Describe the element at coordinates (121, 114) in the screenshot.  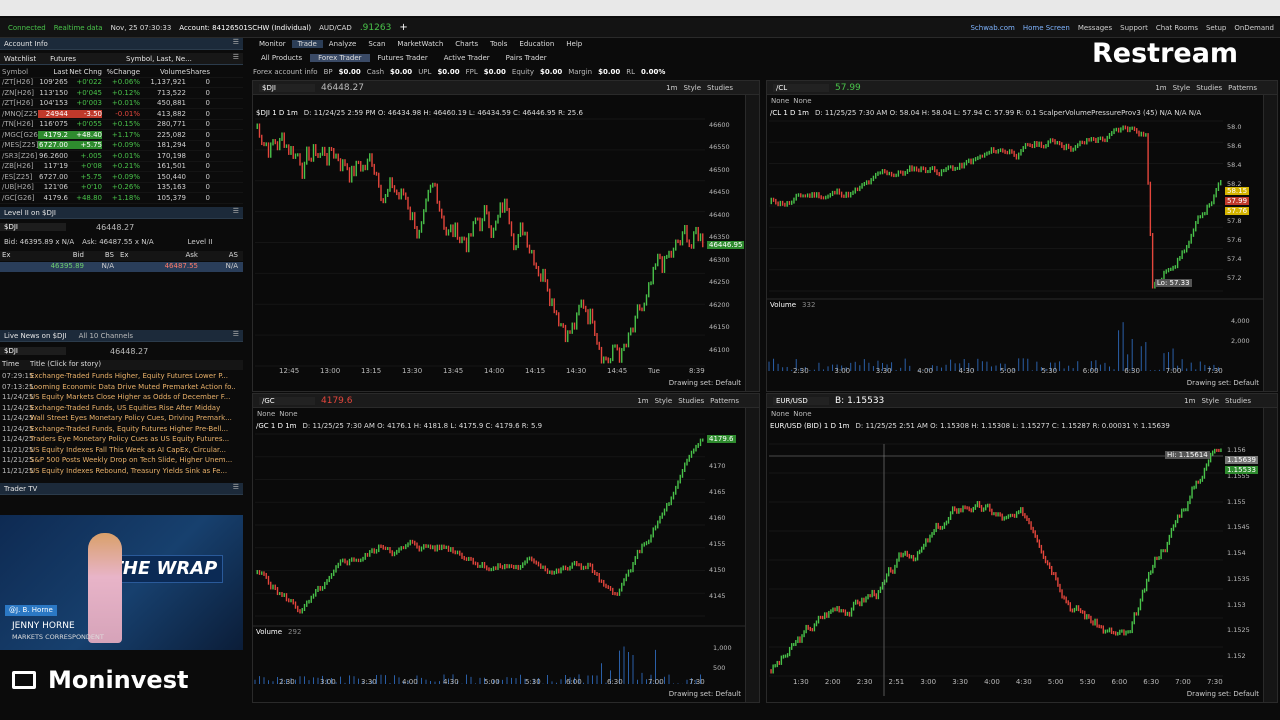
I see `watchlist-row: /MNQ[Z25] 24944 -3.50 -0.01% 413,882 0` at that location.